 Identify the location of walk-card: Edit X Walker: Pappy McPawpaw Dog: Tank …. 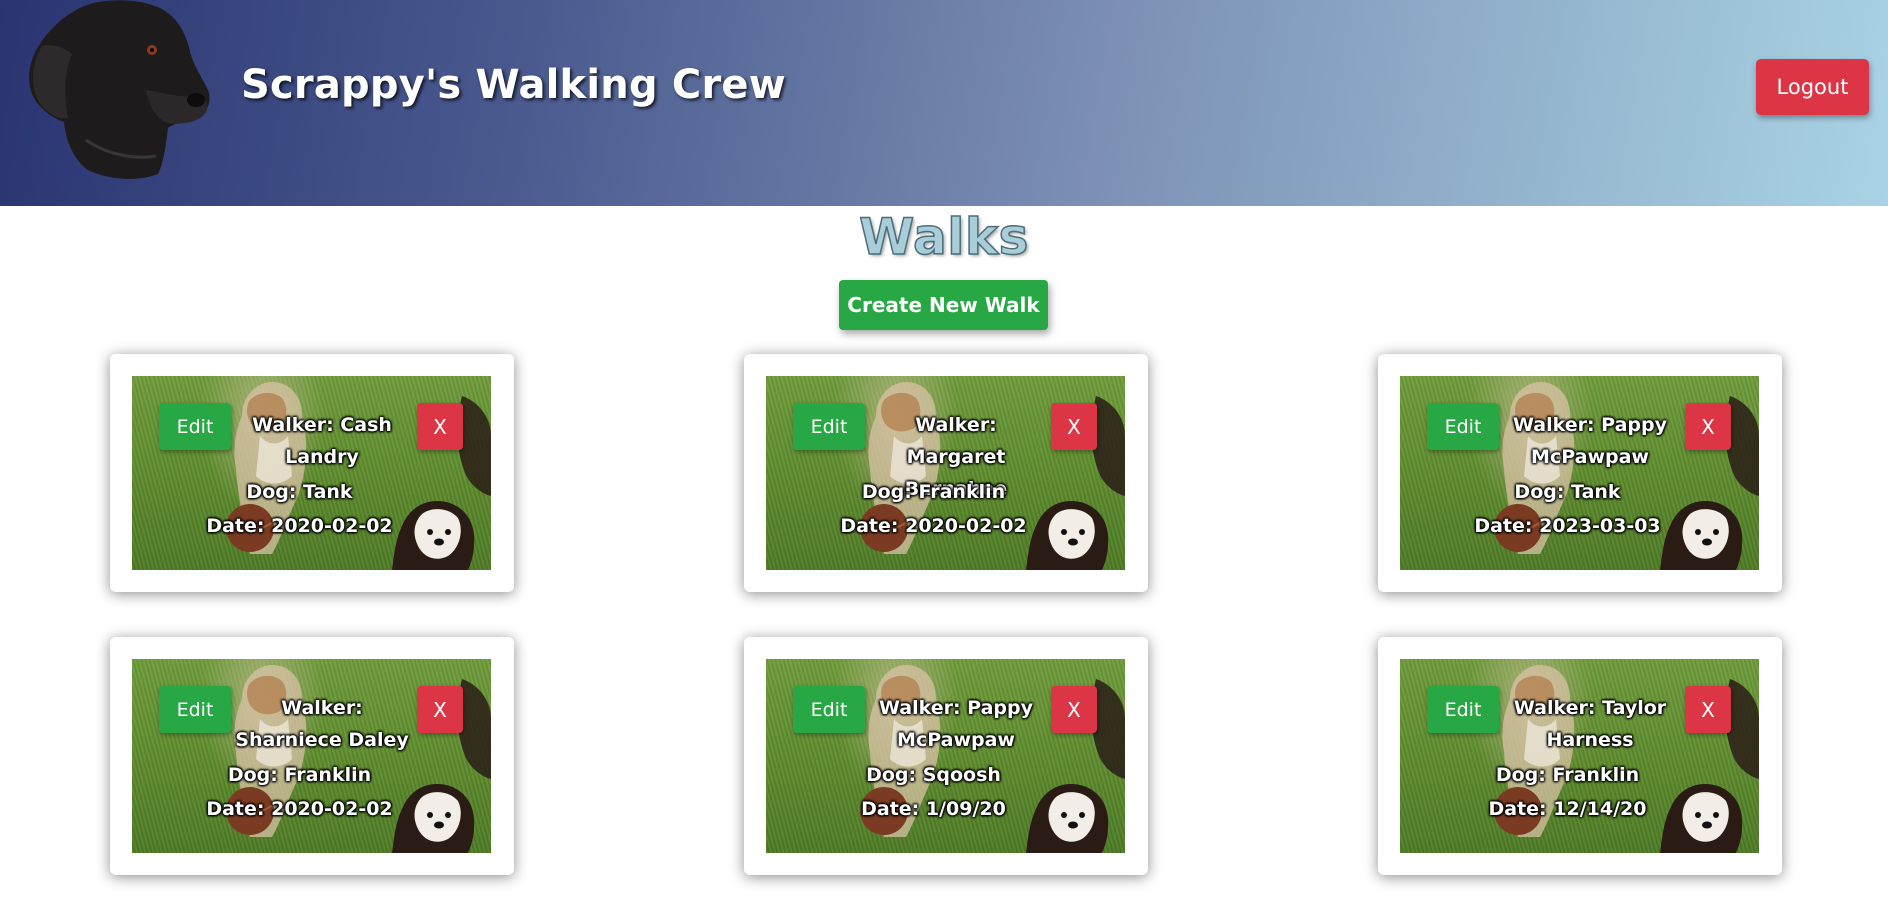
(1580, 473).